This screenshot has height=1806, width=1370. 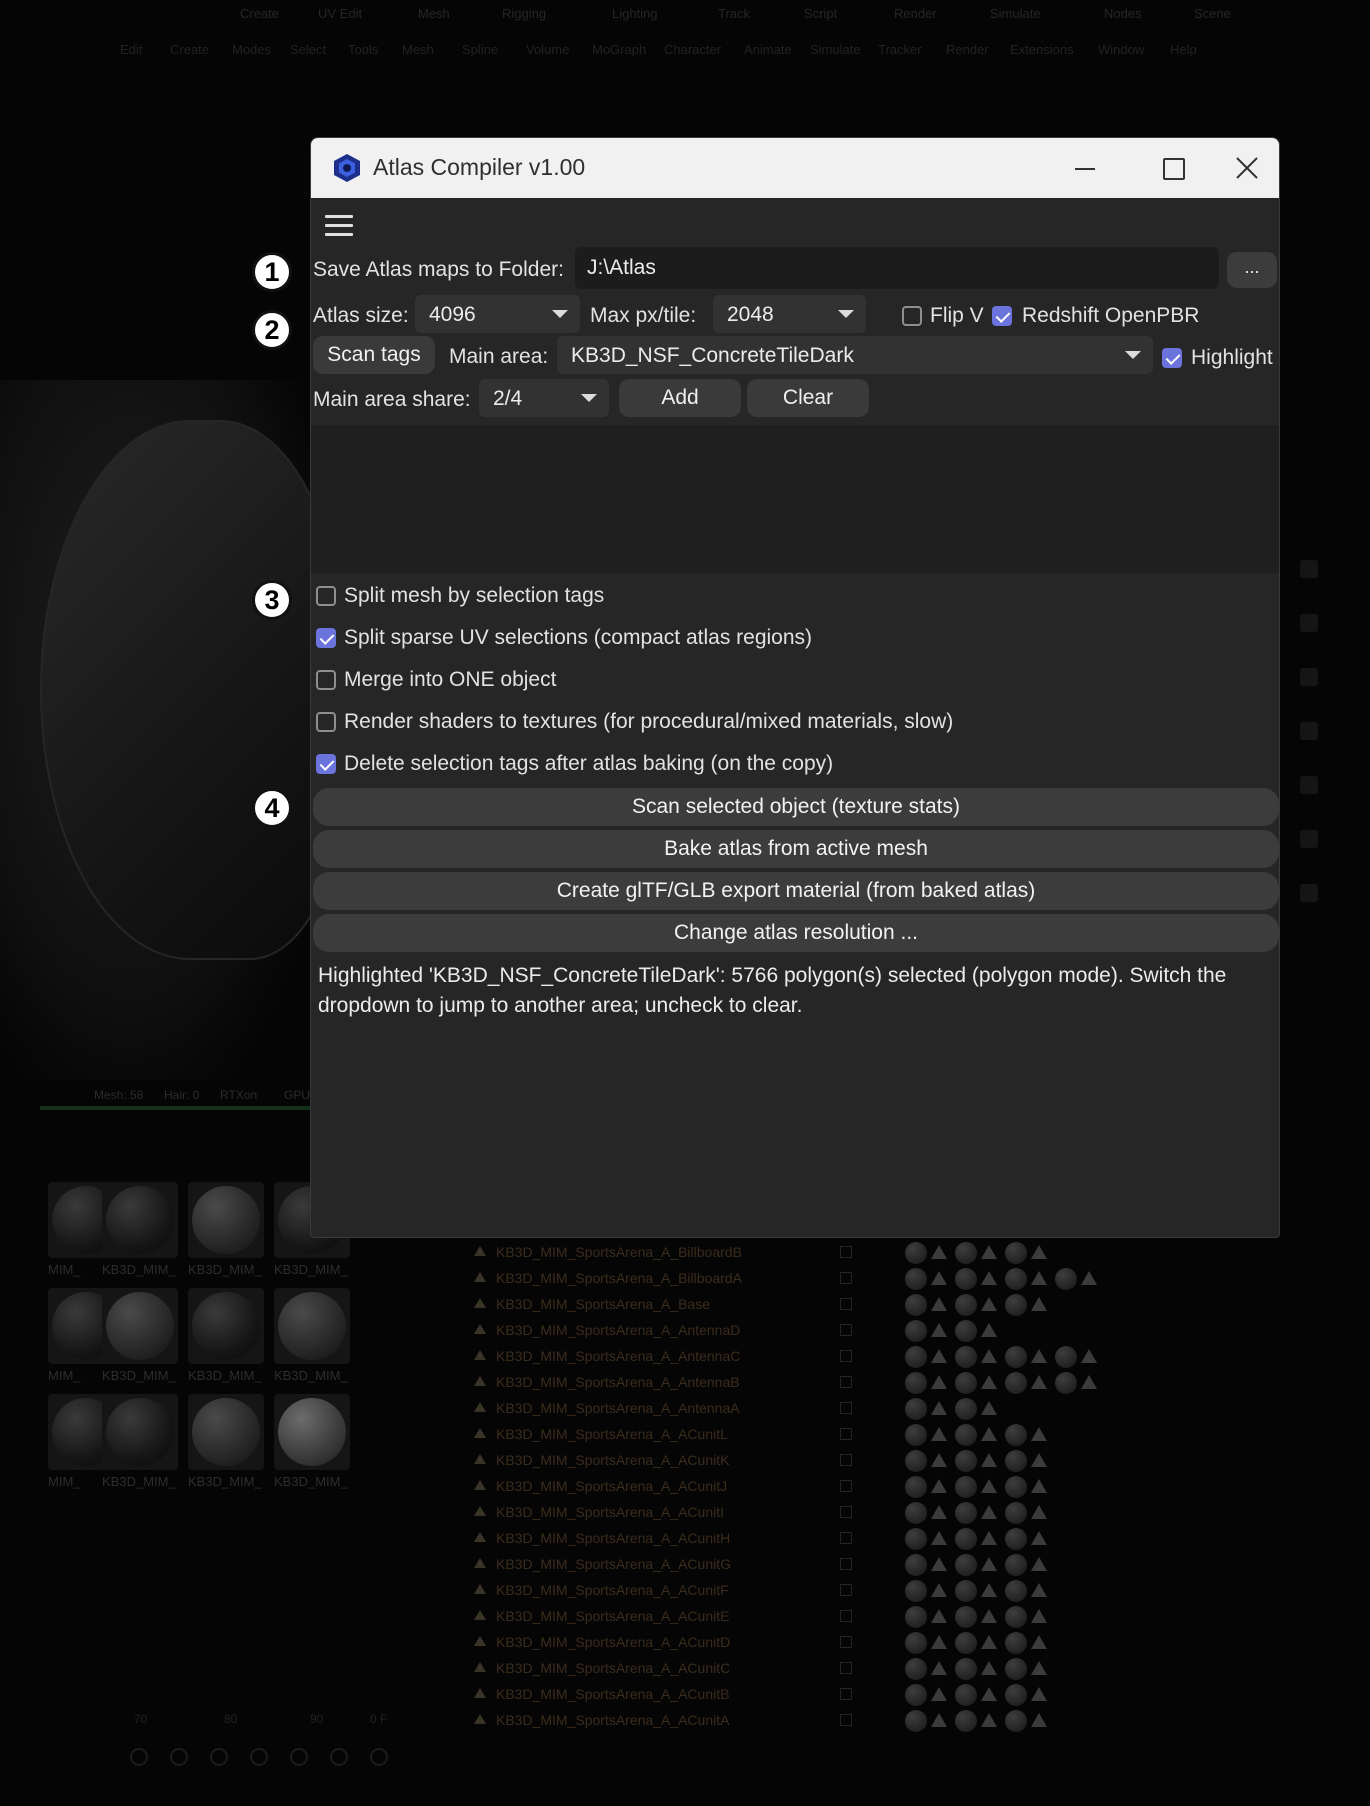 I want to click on minimize-button, so click(x=1083, y=168).